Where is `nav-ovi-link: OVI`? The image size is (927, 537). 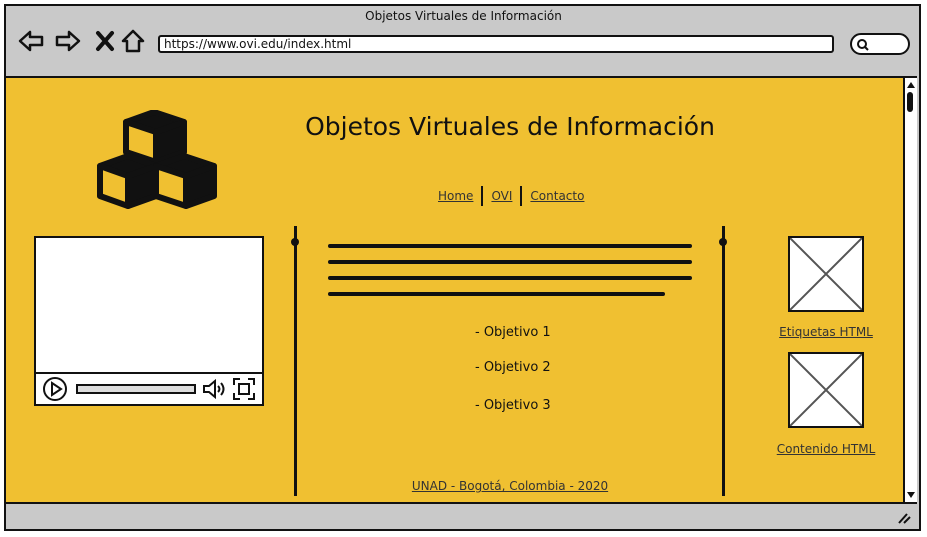
nav-ovi-link: OVI is located at coordinates (501, 196).